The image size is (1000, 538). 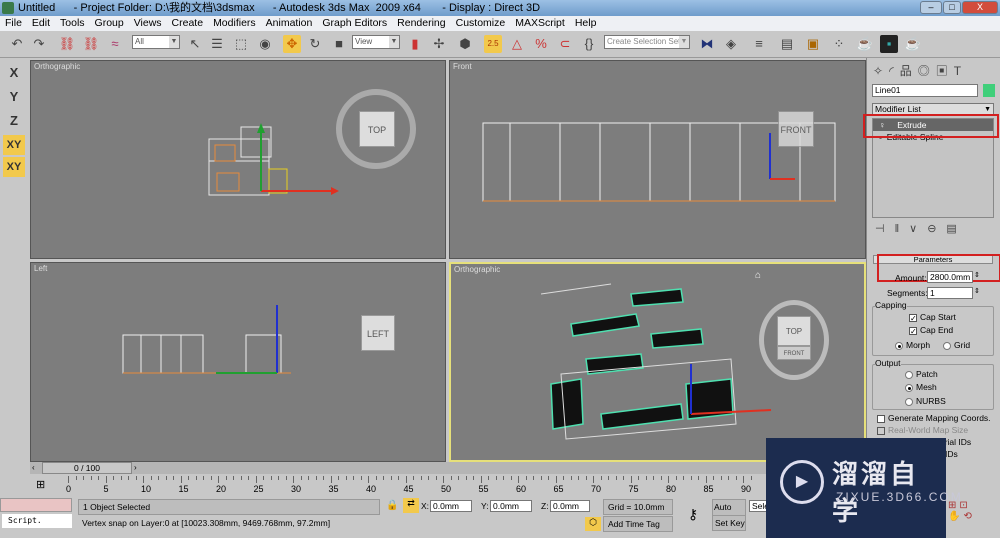 I want to click on remove-modifier-icon: ⊖, so click(x=936, y=229).